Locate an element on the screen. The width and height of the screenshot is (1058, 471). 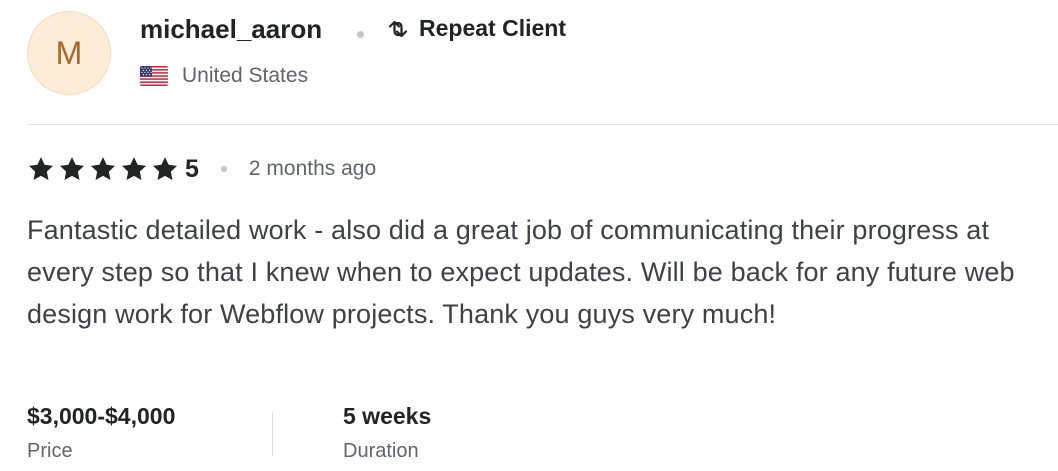
avatar: M is located at coordinates (69, 53).